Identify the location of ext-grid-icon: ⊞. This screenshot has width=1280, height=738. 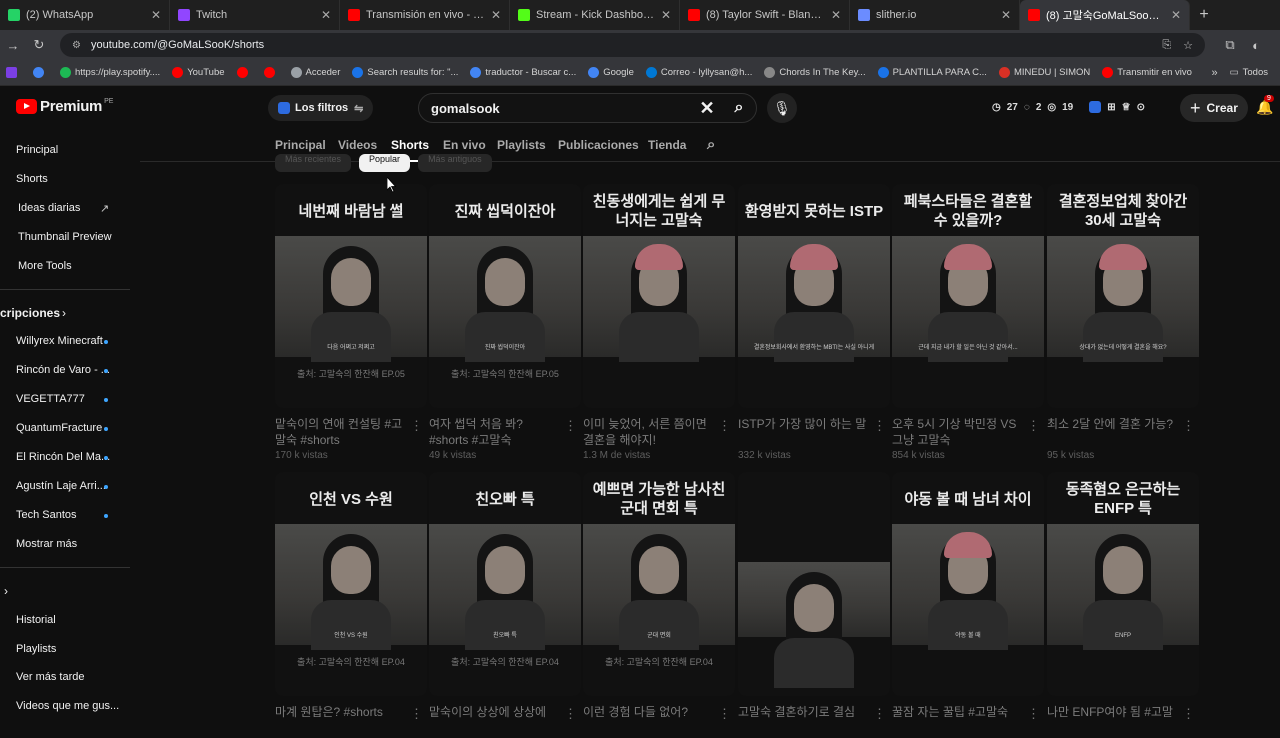
(1111, 107).